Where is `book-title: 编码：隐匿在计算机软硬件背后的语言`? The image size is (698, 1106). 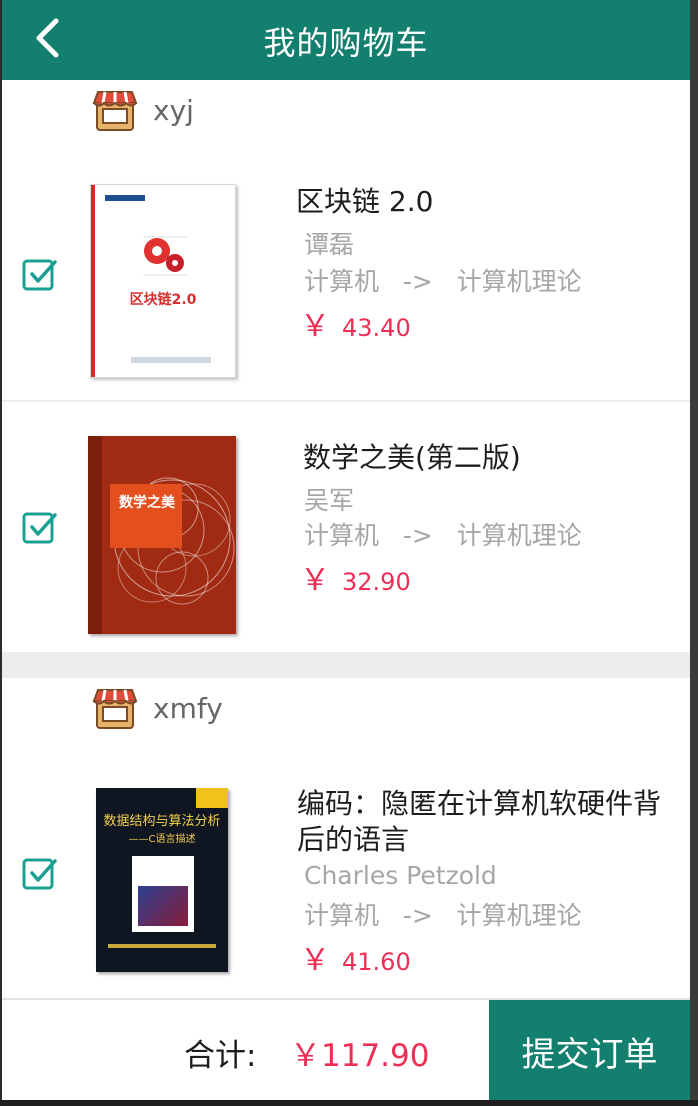
book-title: 编码：隐匿在计算机软硬件背后的语言 is located at coordinates (483, 822).